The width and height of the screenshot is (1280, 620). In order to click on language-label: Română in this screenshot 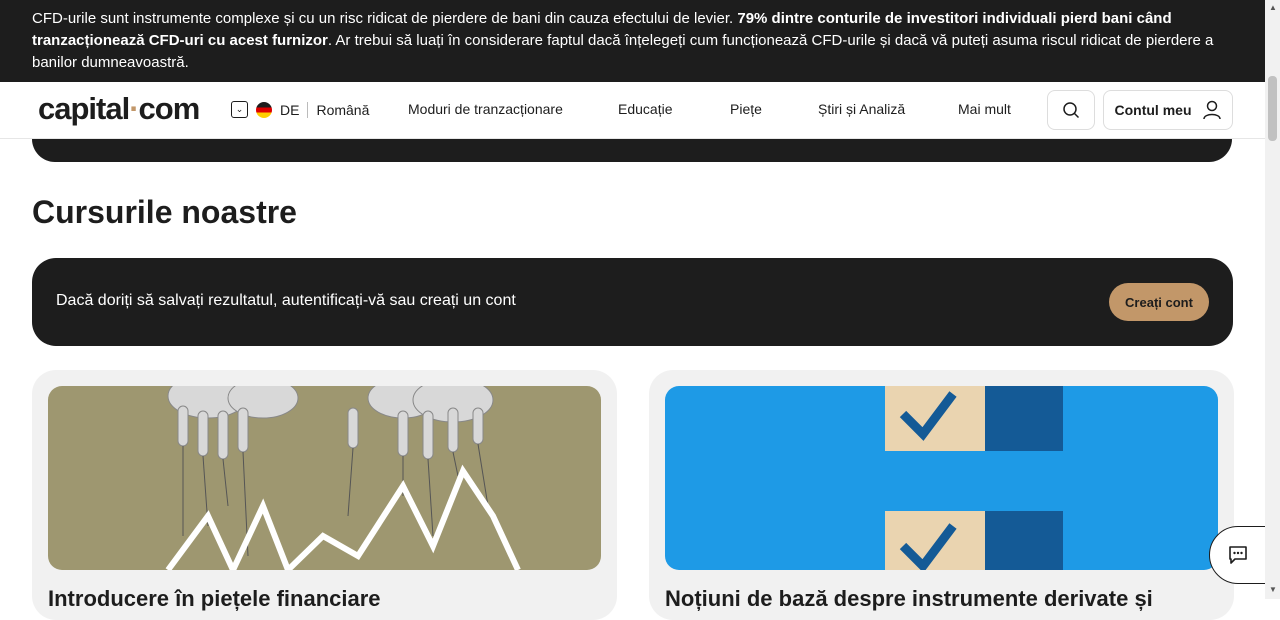, I will do `click(343, 109)`.